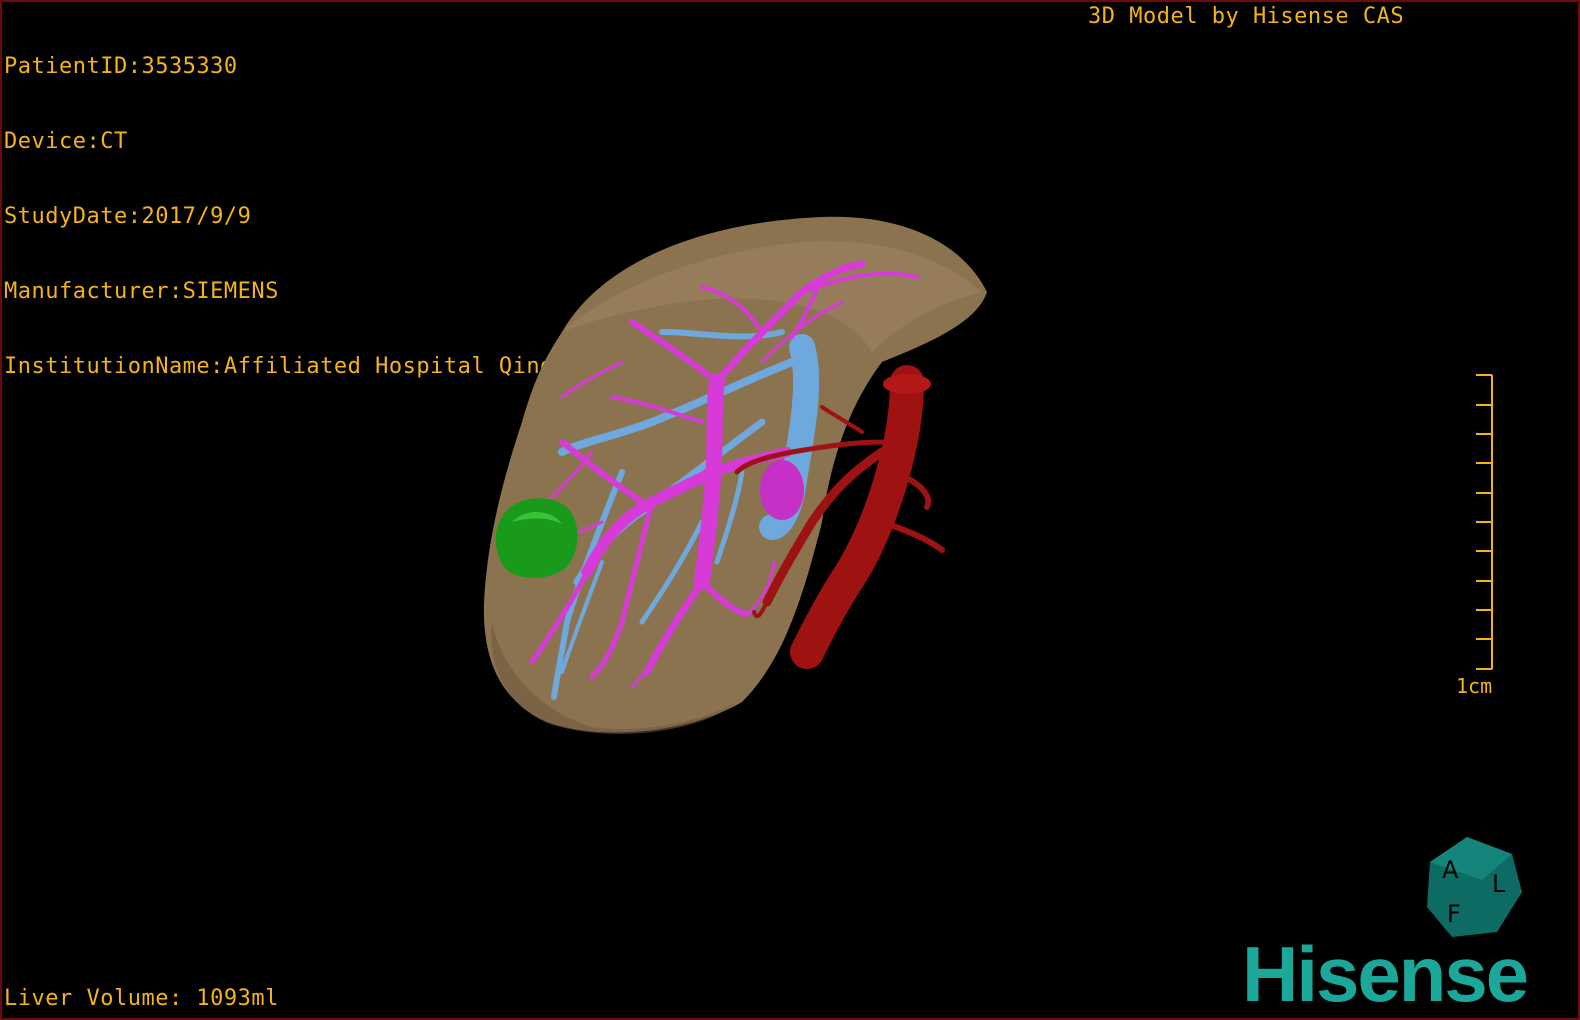  What do you see at coordinates (1499, 884) in the screenshot?
I see `cube-label-l: L` at bounding box center [1499, 884].